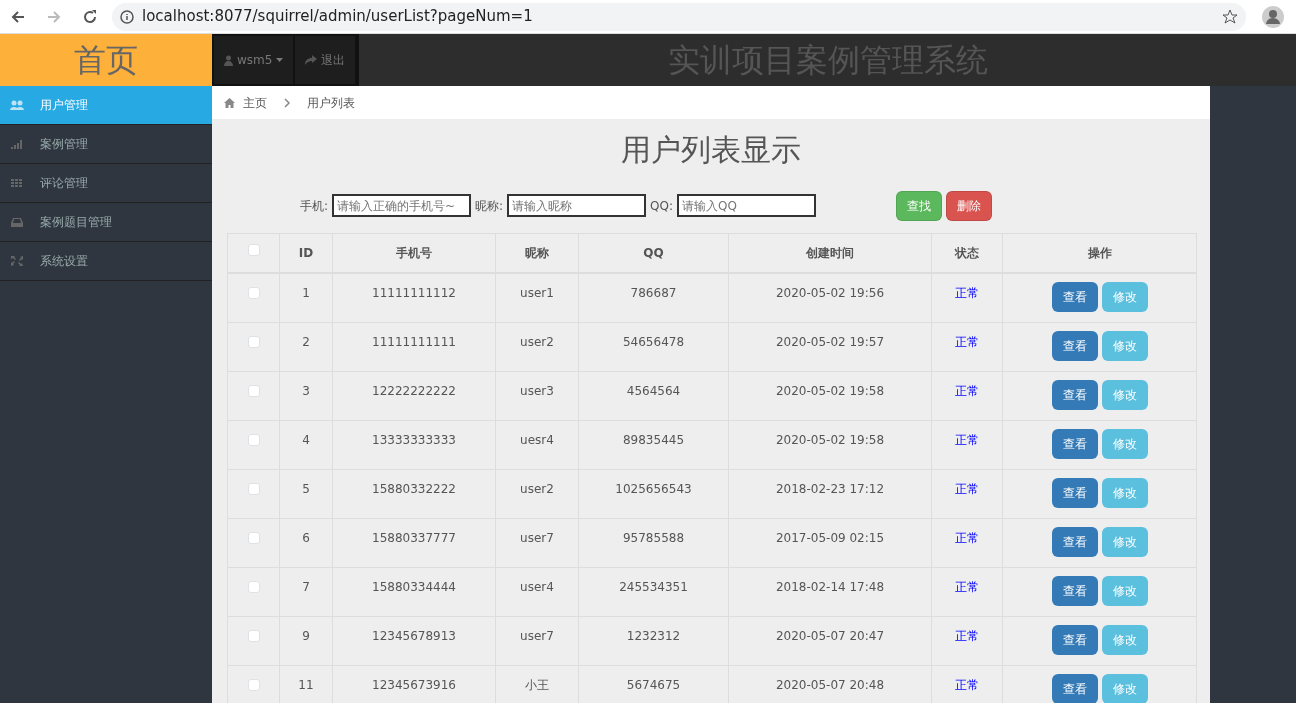  I want to click on logout-button: 退出, so click(326, 60).